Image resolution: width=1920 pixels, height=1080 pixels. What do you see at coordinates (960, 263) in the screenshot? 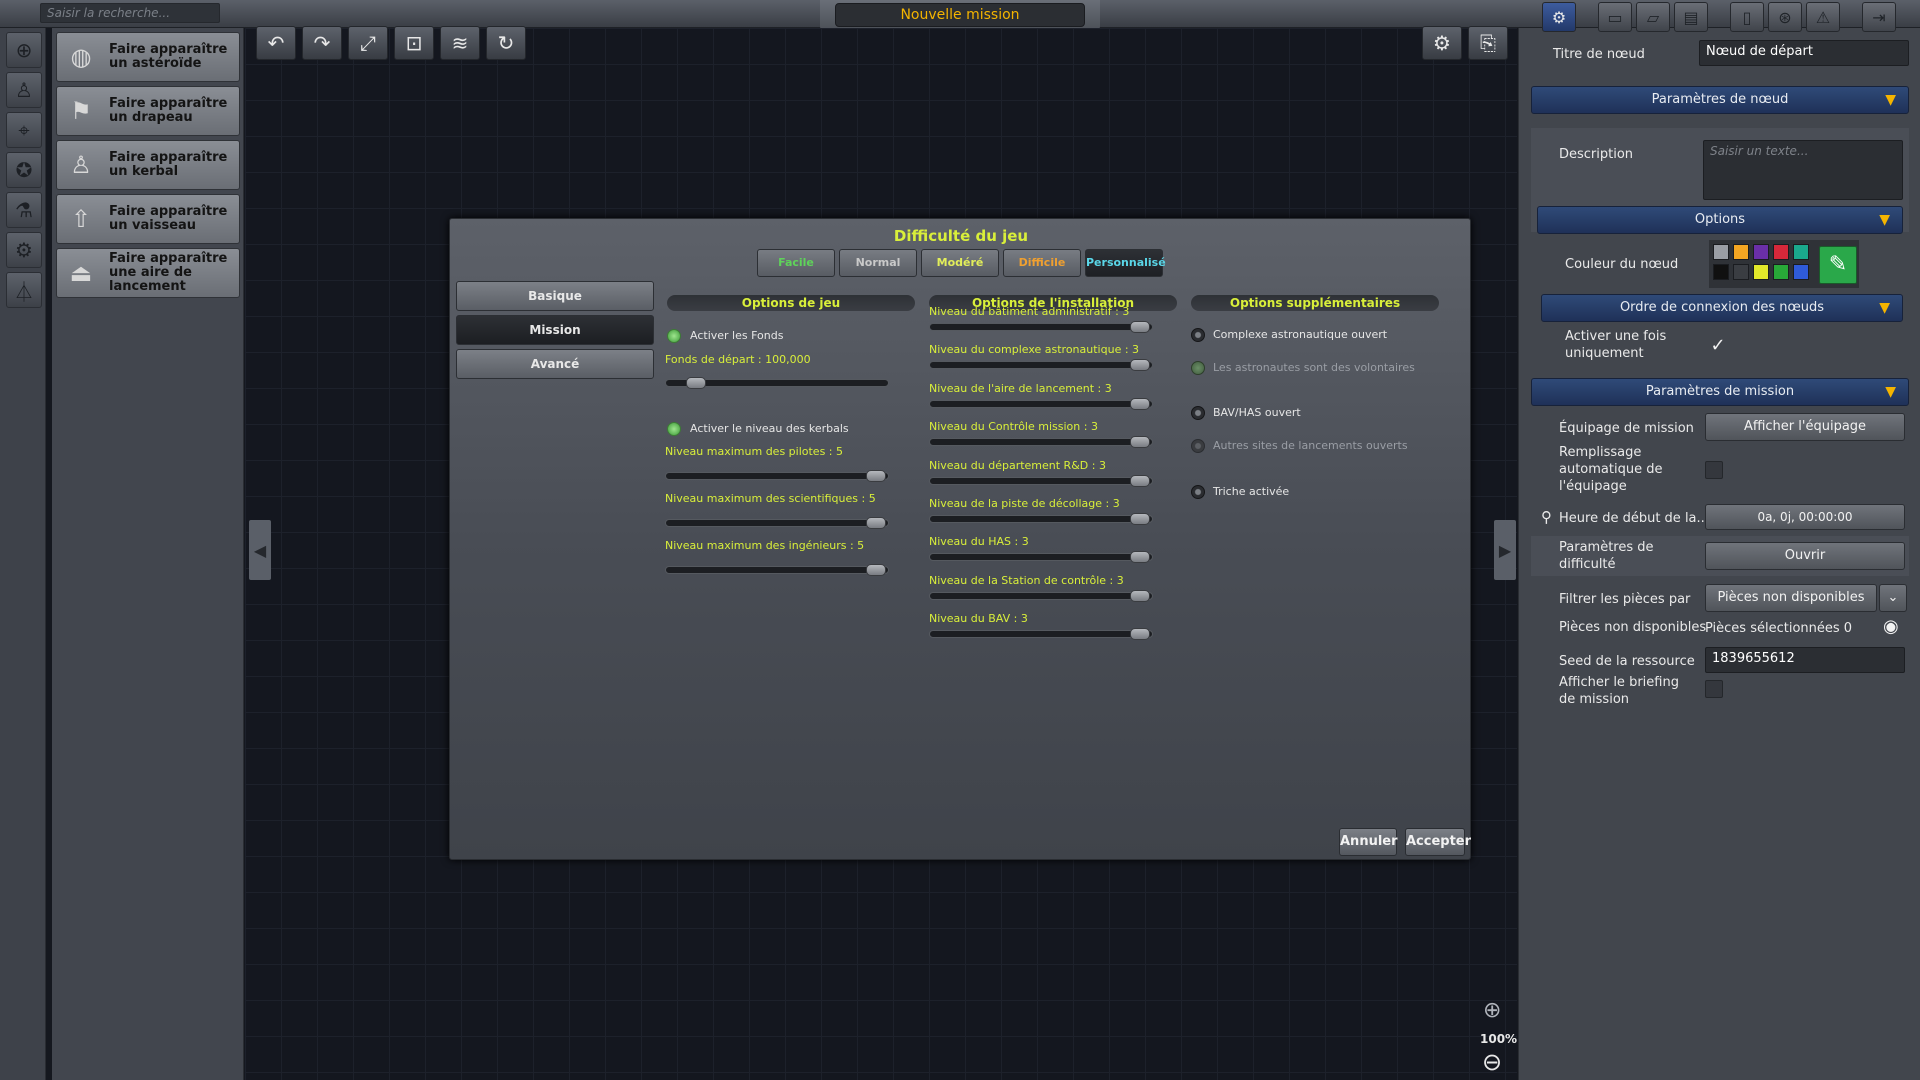
I see `tab-moderate: Modéré` at bounding box center [960, 263].